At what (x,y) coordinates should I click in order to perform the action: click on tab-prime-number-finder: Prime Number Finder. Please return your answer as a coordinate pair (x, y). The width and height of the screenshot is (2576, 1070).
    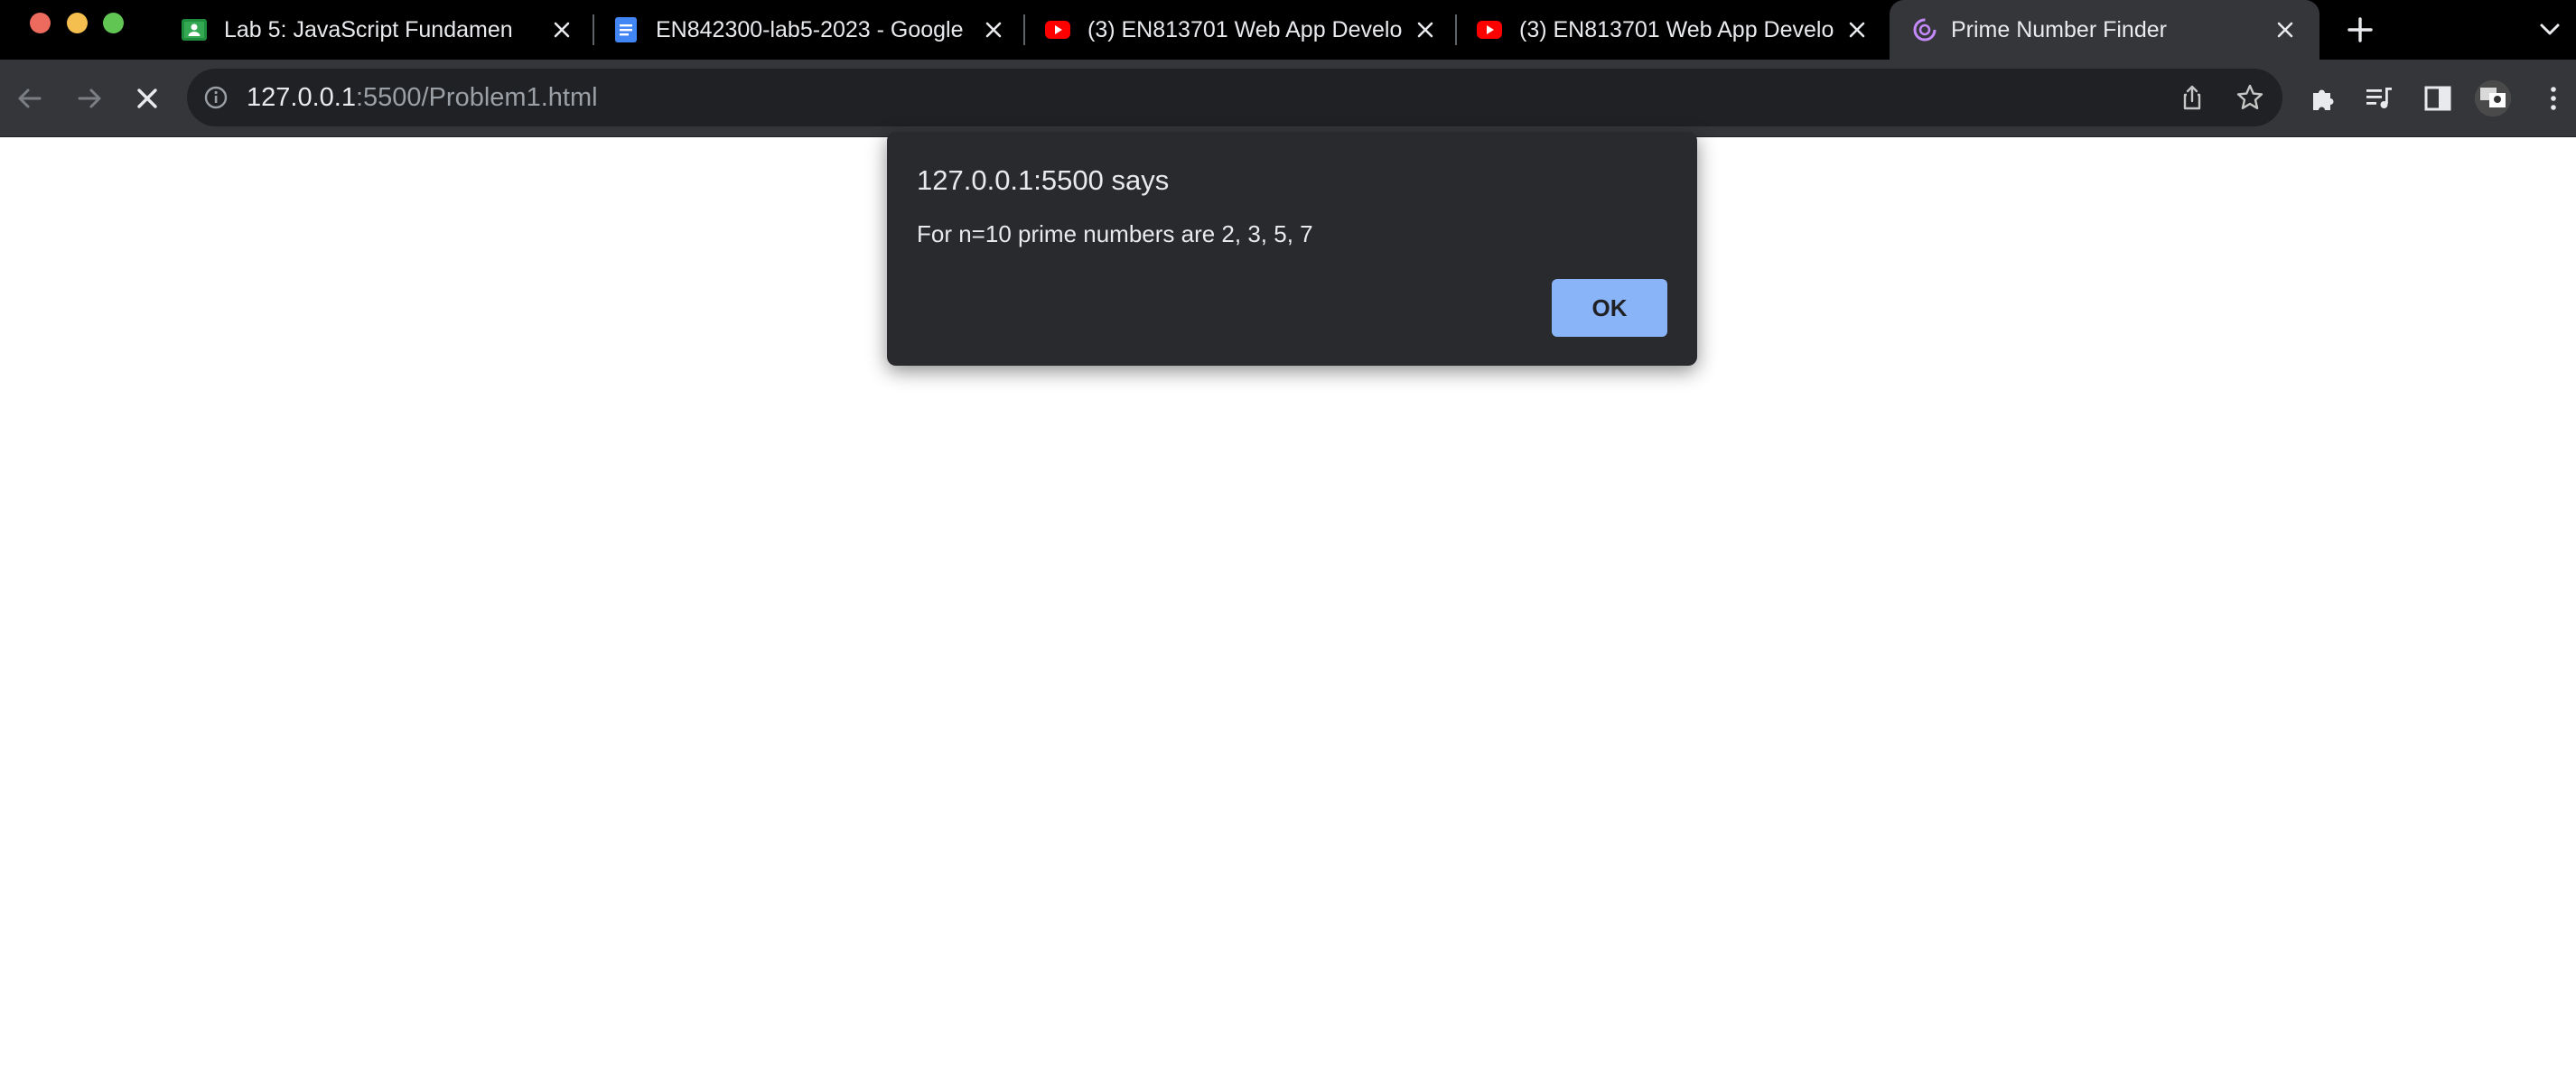
    Looking at the image, I should click on (2104, 30).